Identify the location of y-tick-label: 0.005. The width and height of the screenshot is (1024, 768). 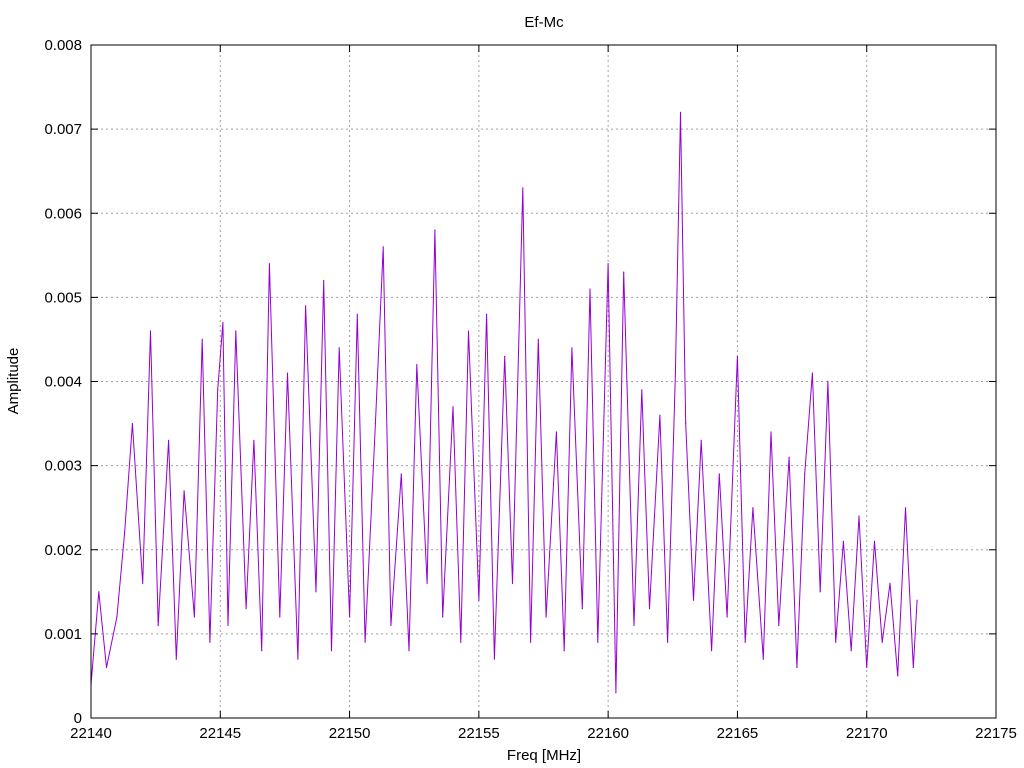
(63, 297).